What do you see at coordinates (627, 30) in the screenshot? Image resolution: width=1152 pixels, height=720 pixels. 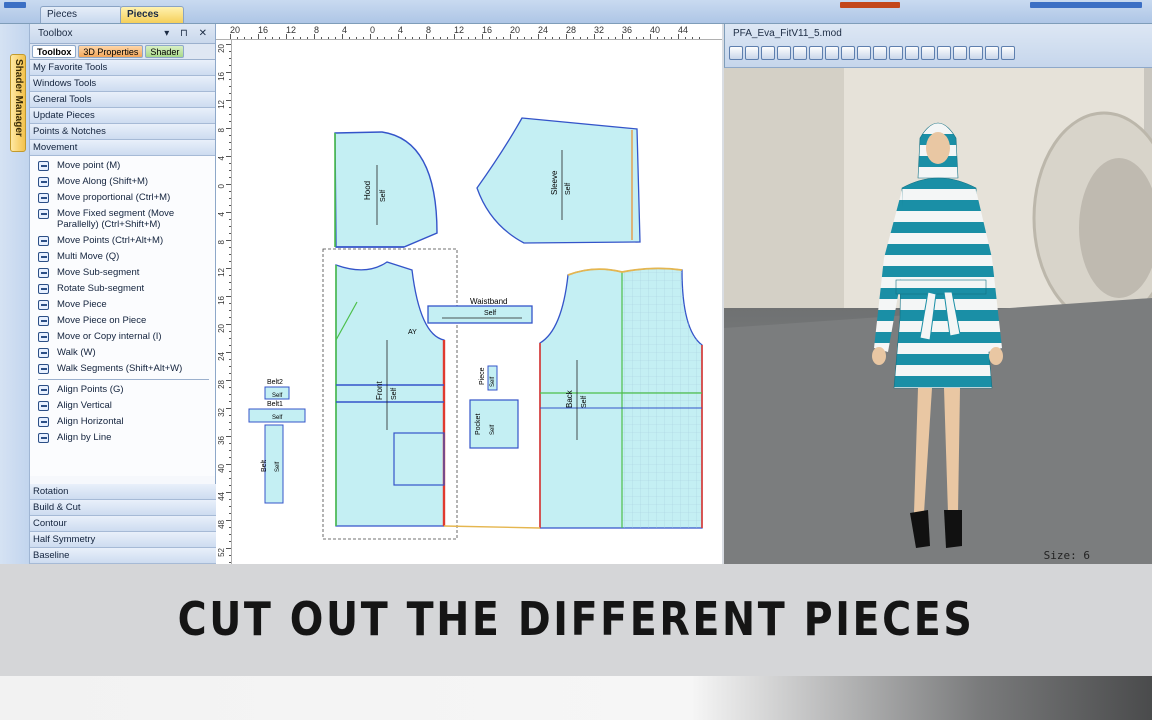 I see `ruler-top-label: 36` at bounding box center [627, 30].